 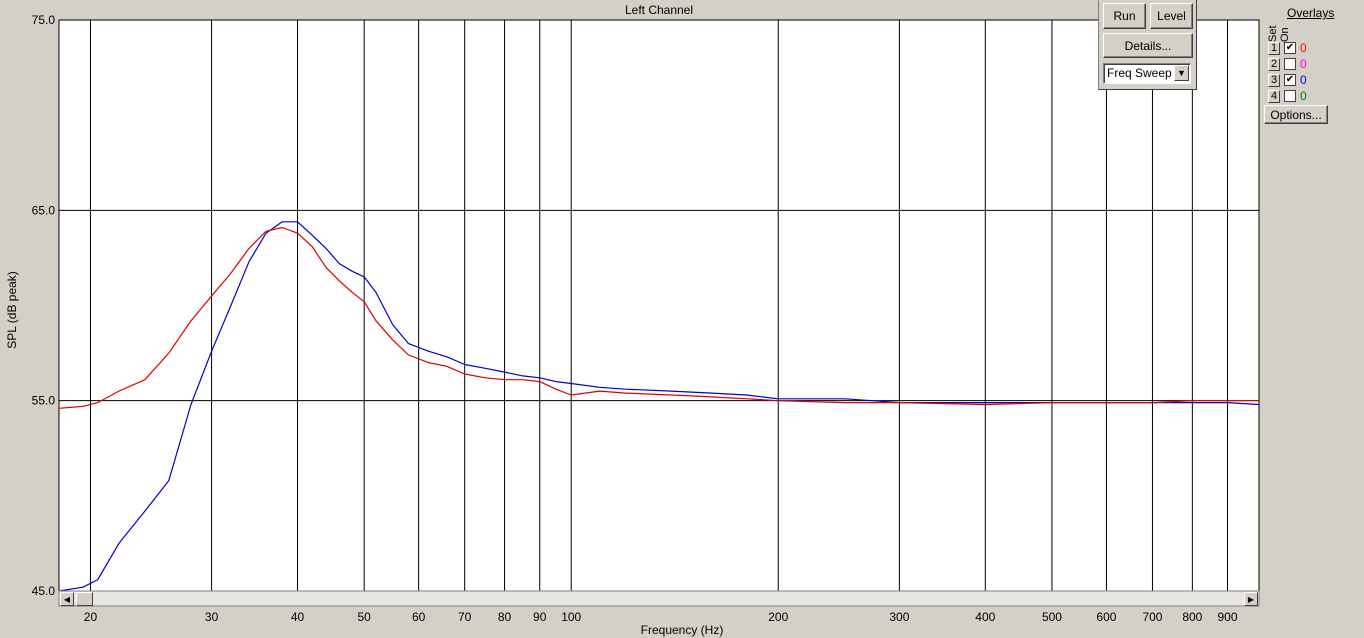 What do you see at coordinates (540, 617) in the screenshot?
I see `x-tick-label: 90` at bounding box center [540, 617].